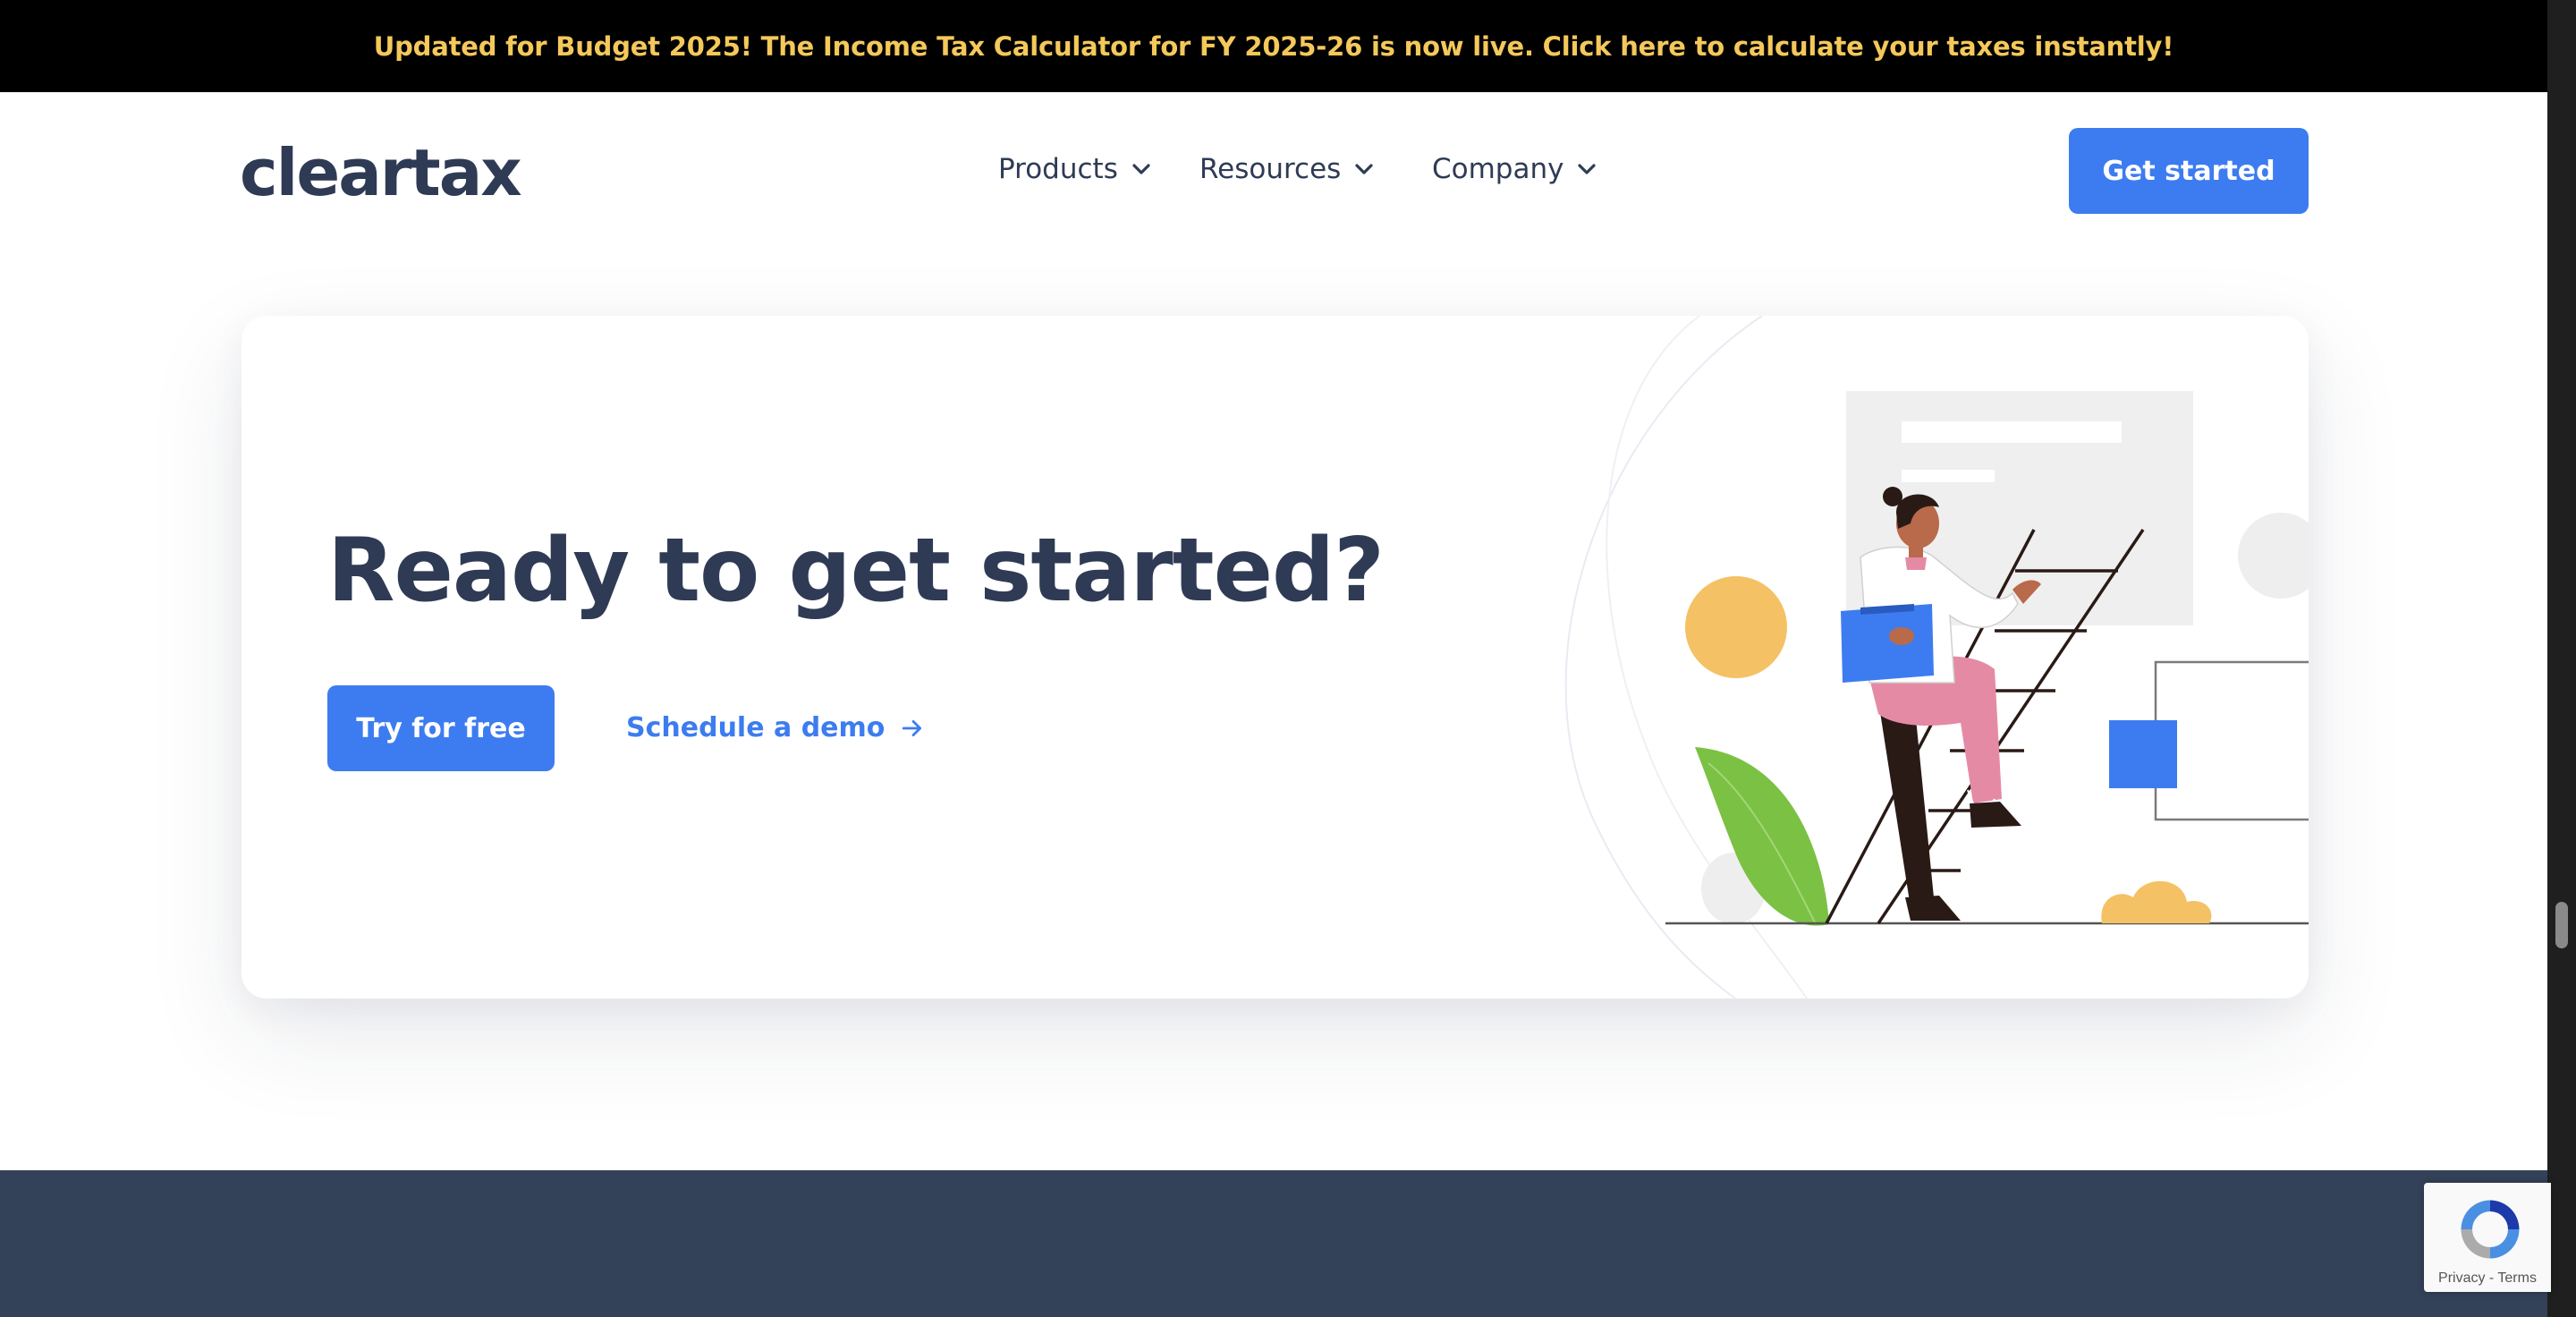 The height and width of the screenshot is (1317, 2576). Describe the element at coordinates (912, 727) in the screenshot. I see `arrow-right-icon` at that location.